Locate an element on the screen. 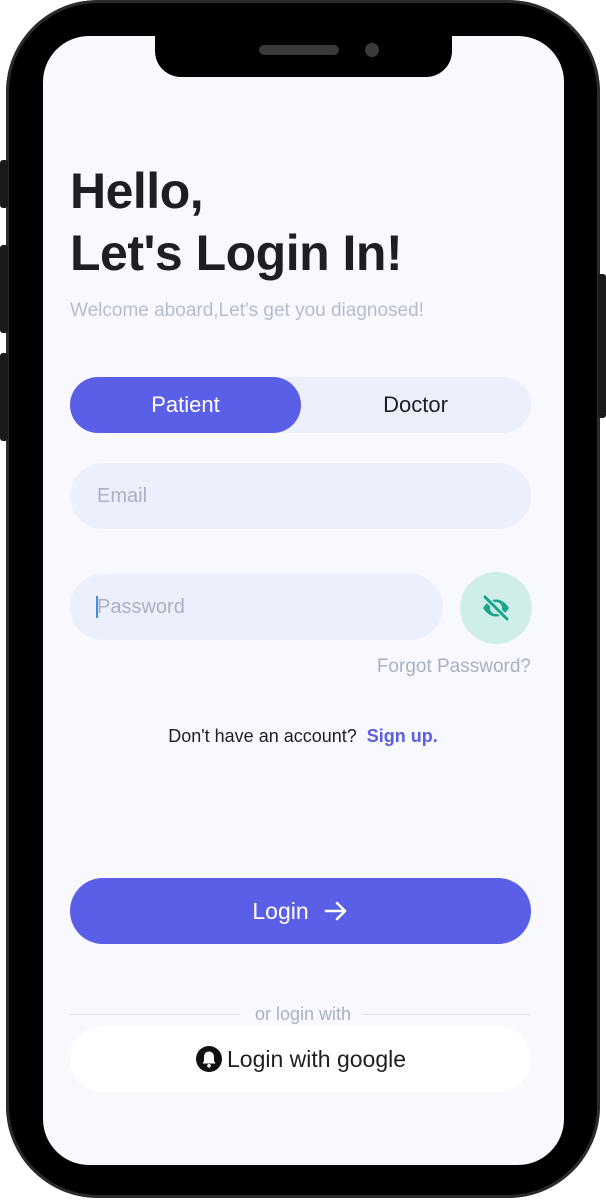 Image resolution: width=606 pixels, height=1200 pixels. text-cursor is located at coordinates (97, 607).